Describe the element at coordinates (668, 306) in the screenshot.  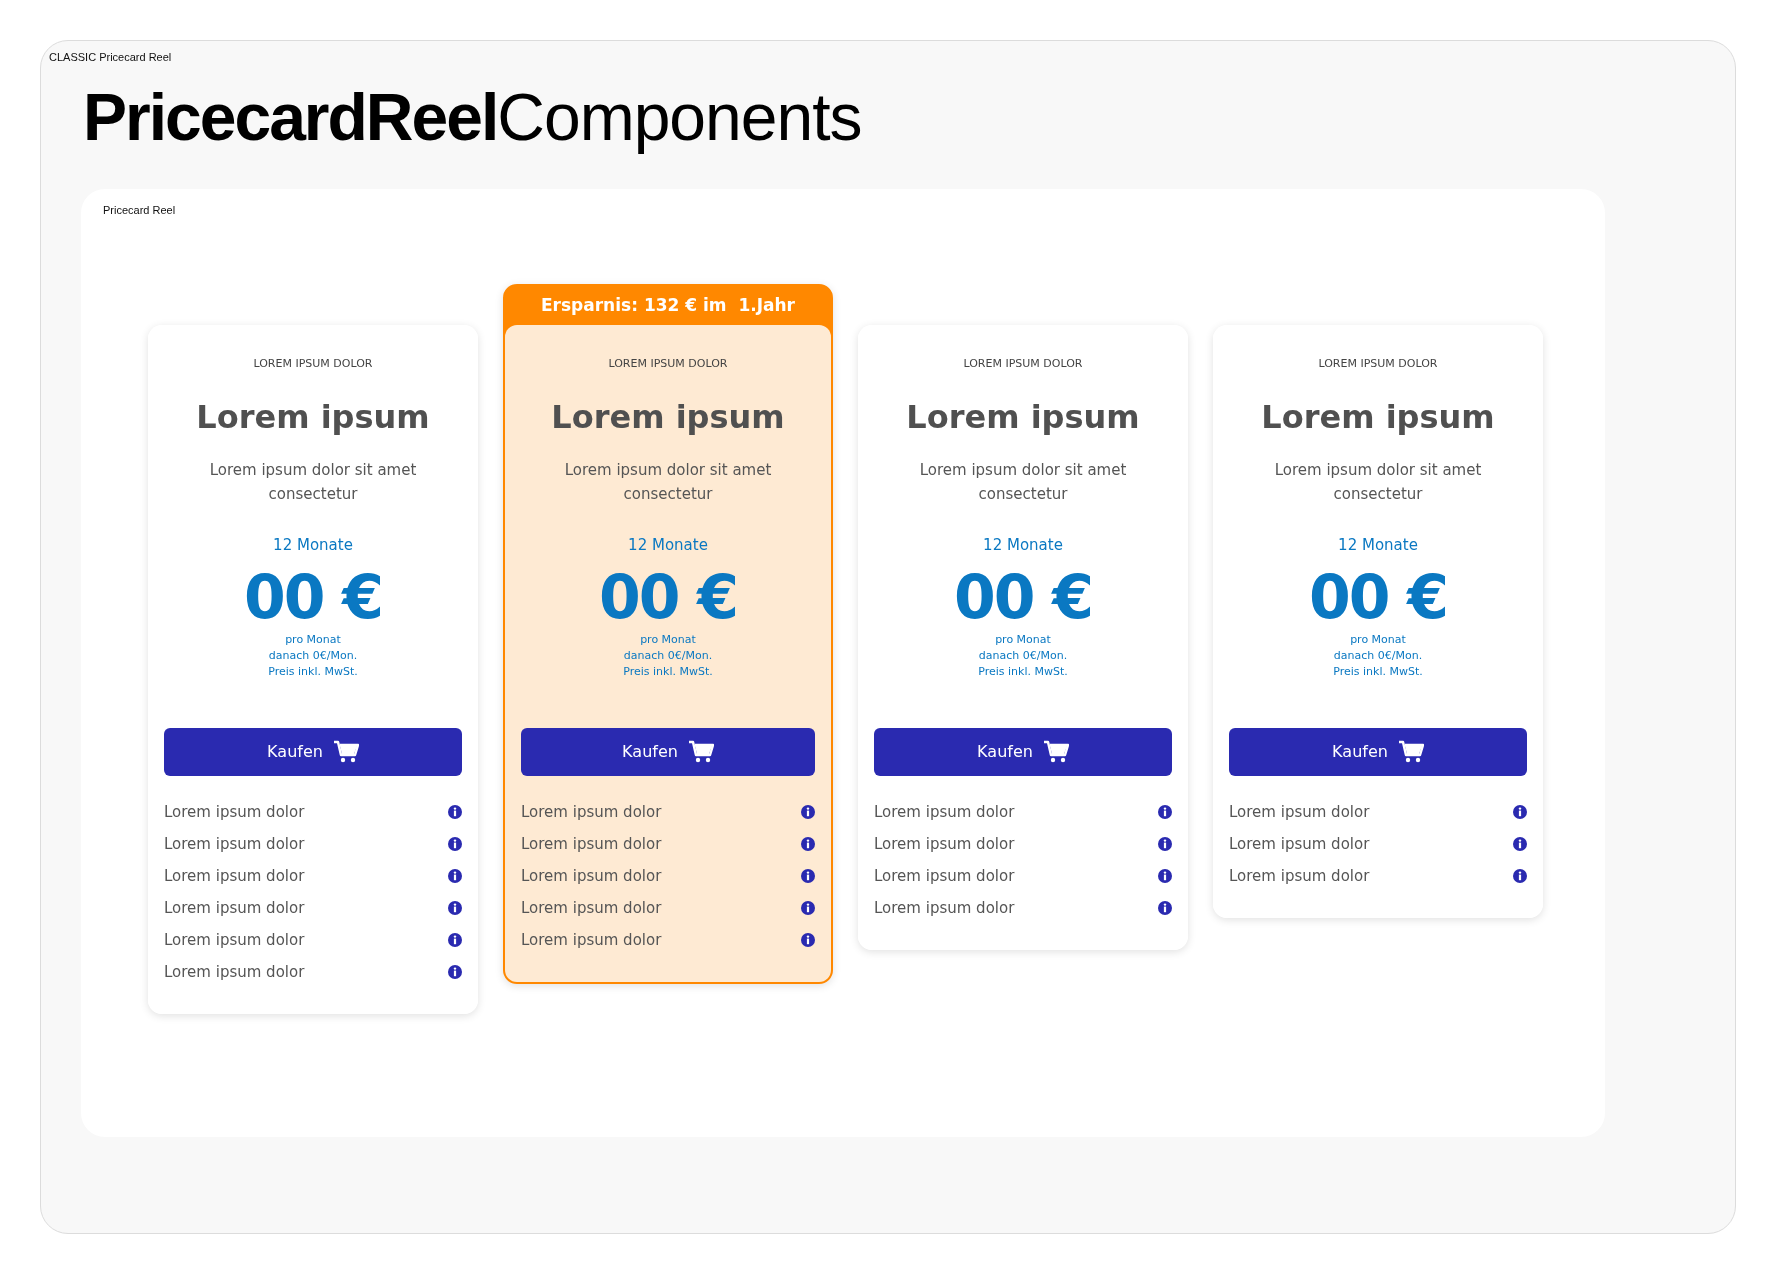
I see `savings-text: Ersparnis: 132 € im 1.Jahr` at that location.